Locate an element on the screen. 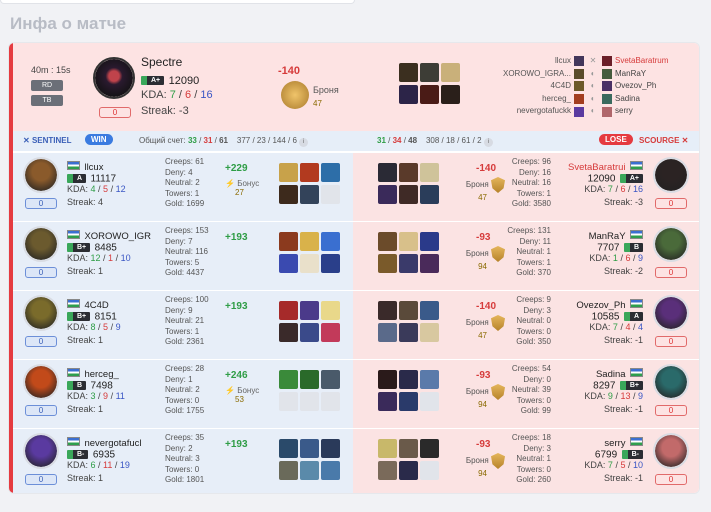 The height and width of the screenshot is (512, 711). header-player-name: 4C4D is located at coordinates (527, 86).